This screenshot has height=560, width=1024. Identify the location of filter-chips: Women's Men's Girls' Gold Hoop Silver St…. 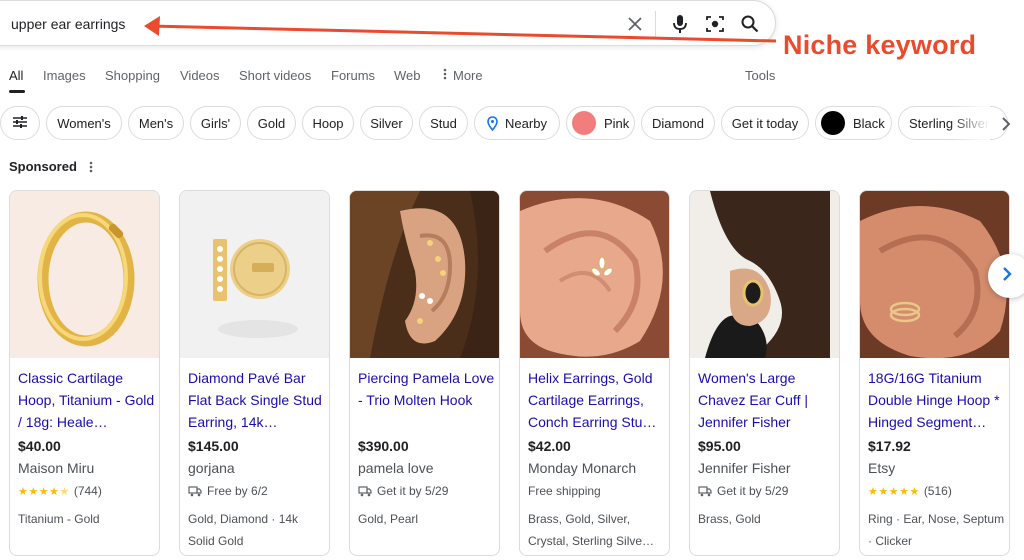
(512, 124).